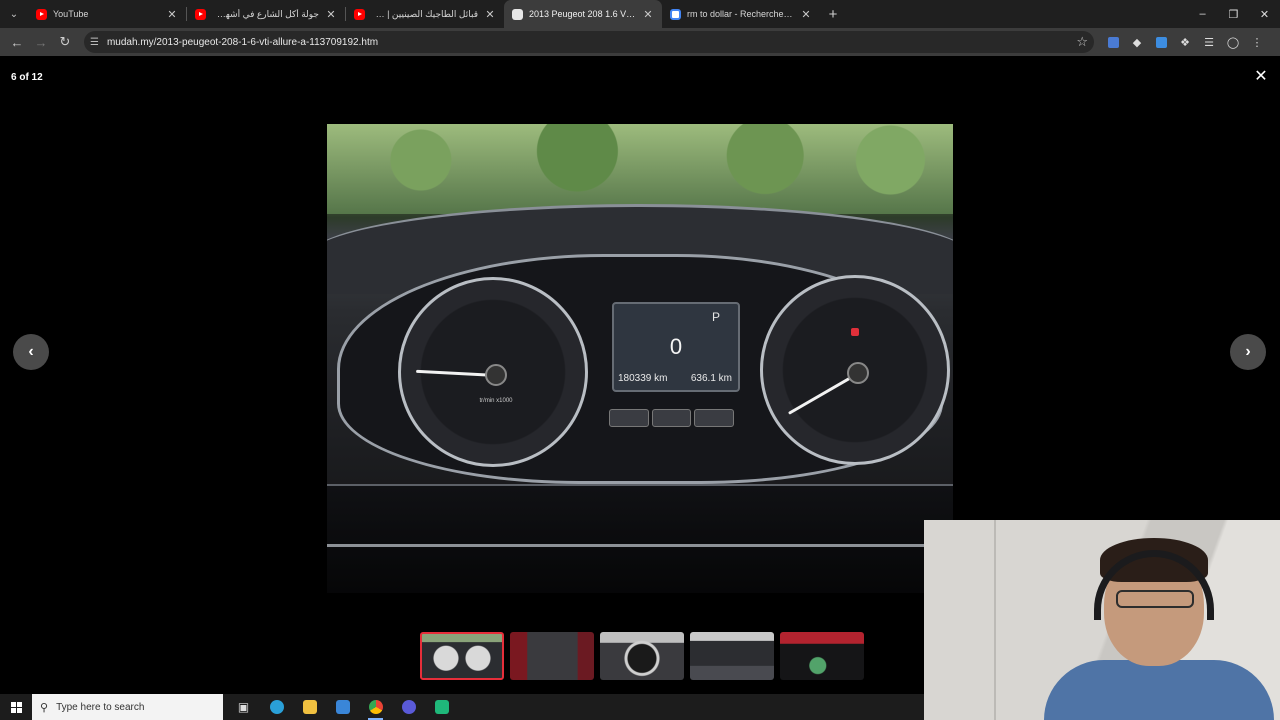 This screenshot has height=720, width=1280. I want to click on forward-arrow-icon: →, so click(41, 42).